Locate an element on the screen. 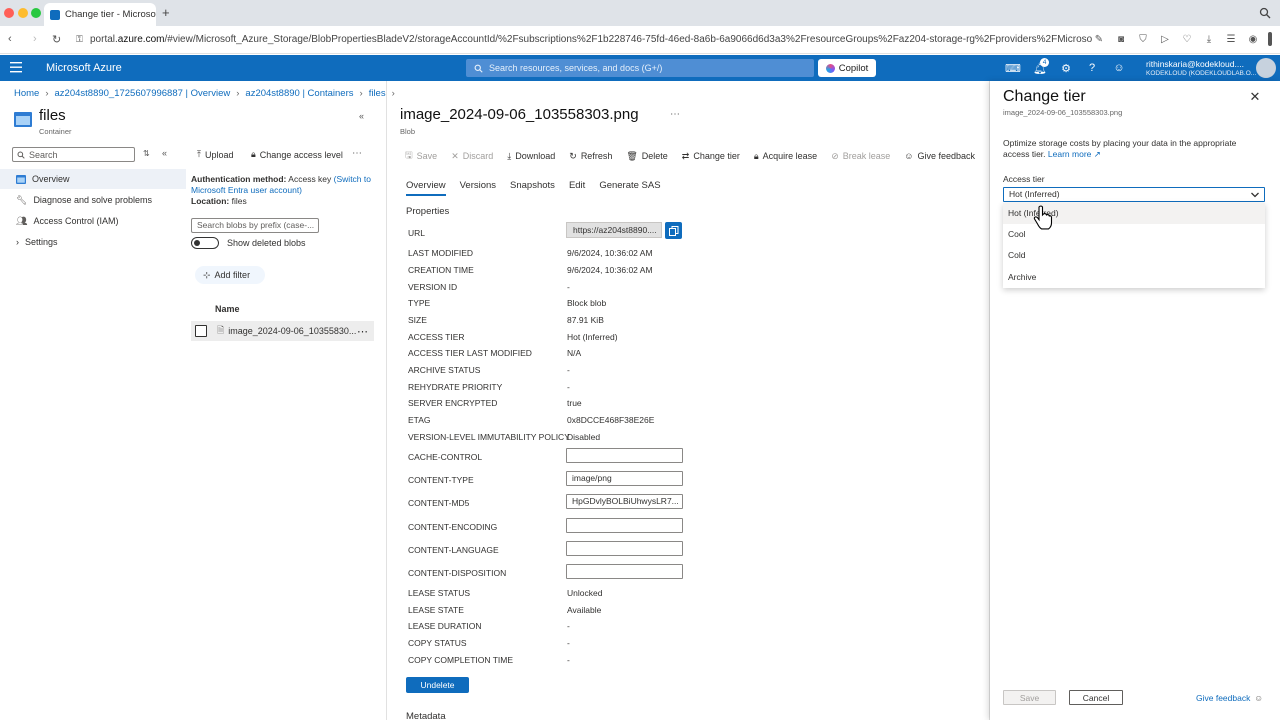 Image resolution: width=1280 pixels, height=720 pixels. breadcrumb-containers: az204st8890 | Containers is located at coordinates (299, 93).